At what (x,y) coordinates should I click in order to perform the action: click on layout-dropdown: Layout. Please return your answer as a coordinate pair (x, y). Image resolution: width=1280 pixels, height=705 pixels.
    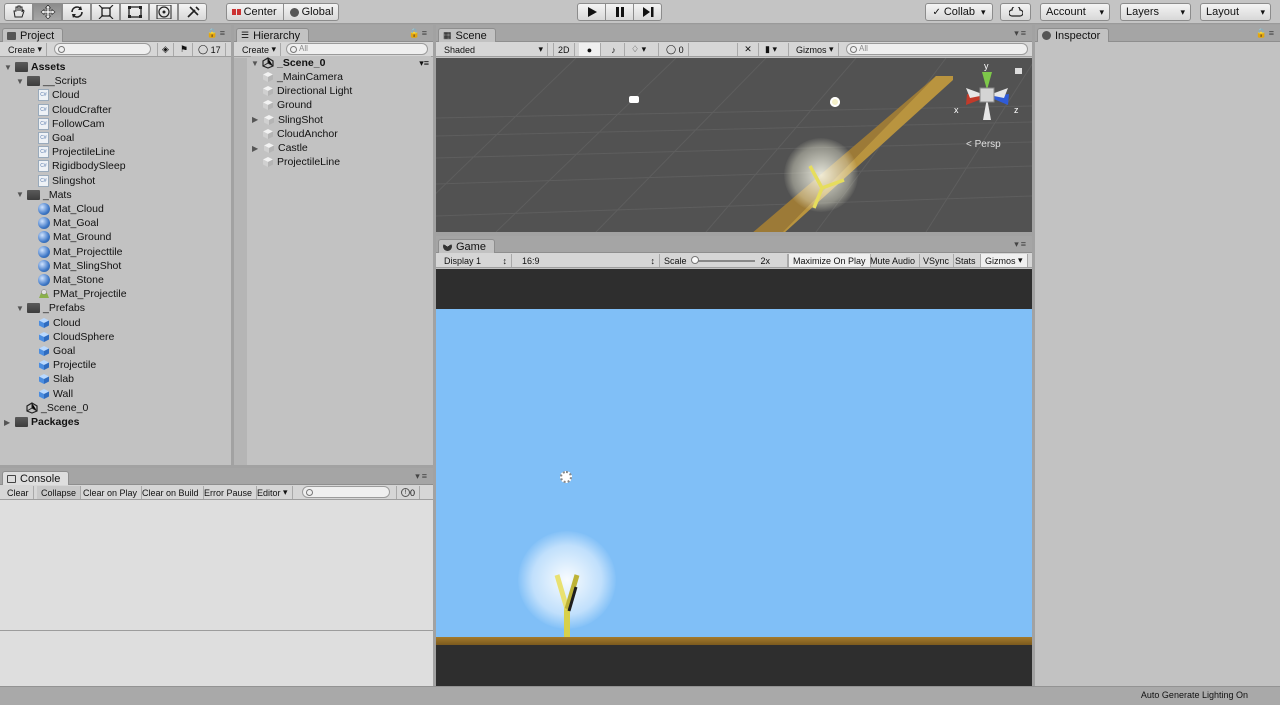
    Looking at the image, I should click on (1235, 12).